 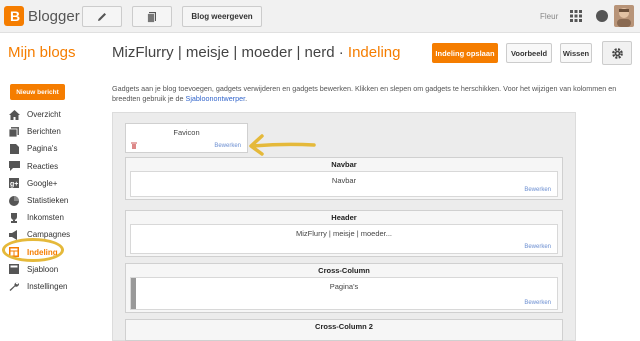 What do you see at coordinates (48, 201) in the screenshot?
I see `sidebar-item-label: Statistieken` at bounding box center [48, 201].